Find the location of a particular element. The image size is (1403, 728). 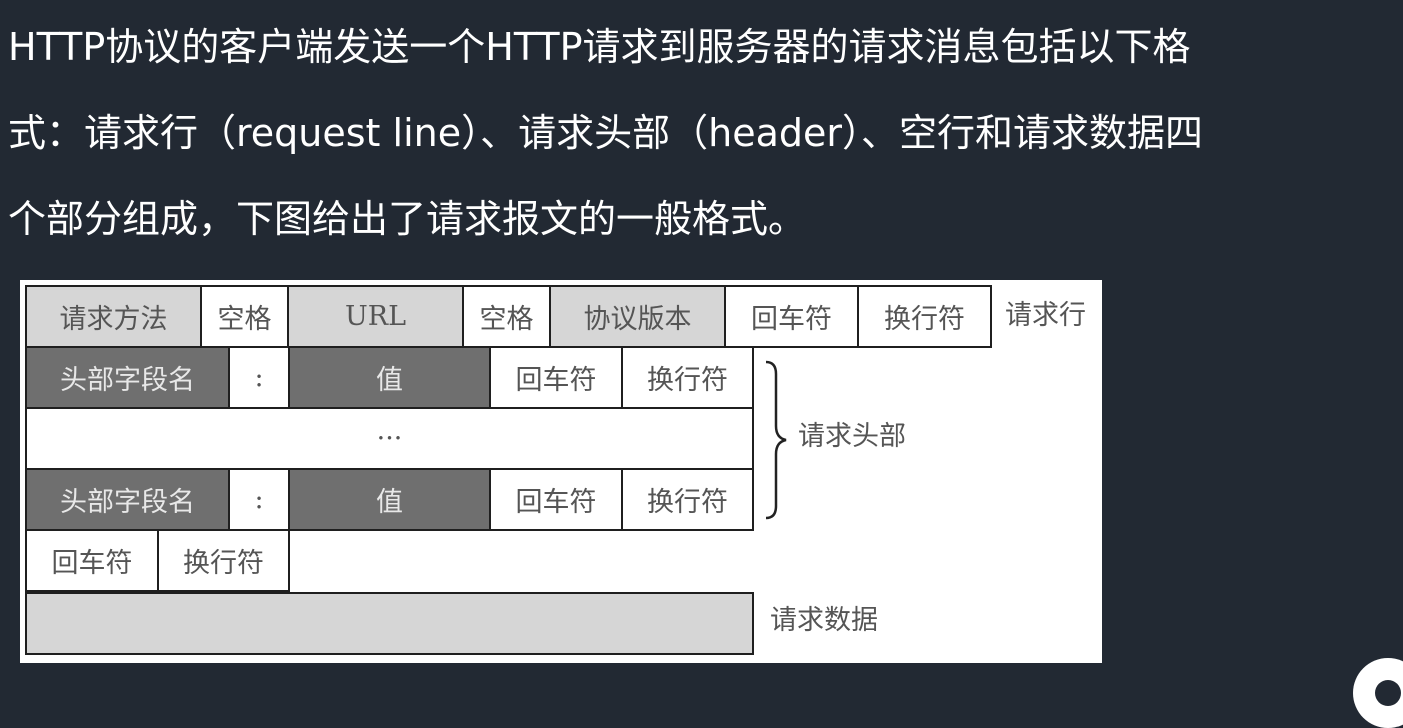

request-header-label: 请求头部 is located at coordinates (852, 436).